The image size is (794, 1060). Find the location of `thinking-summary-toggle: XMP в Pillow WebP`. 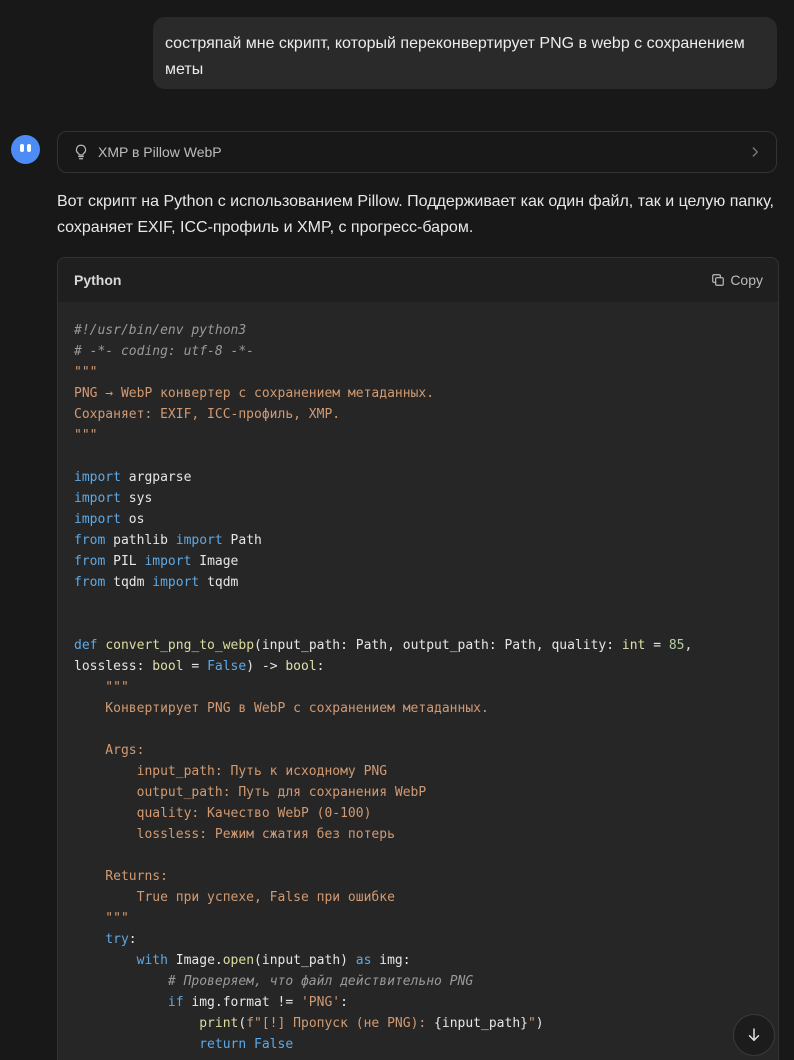

thinking-summary-toggle: XMP в Pillow WebP is located at coordinates (417, 152).